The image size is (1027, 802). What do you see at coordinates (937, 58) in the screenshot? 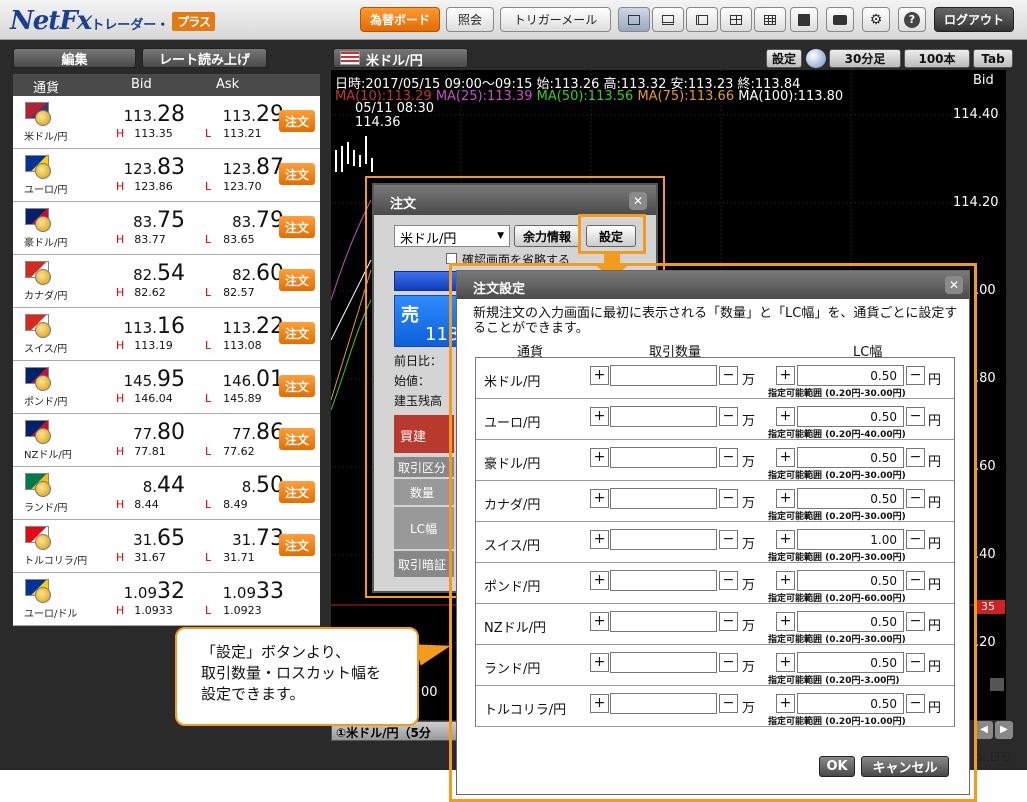
I see `bars-count-button: 100本` at bounding box center [937, 58].